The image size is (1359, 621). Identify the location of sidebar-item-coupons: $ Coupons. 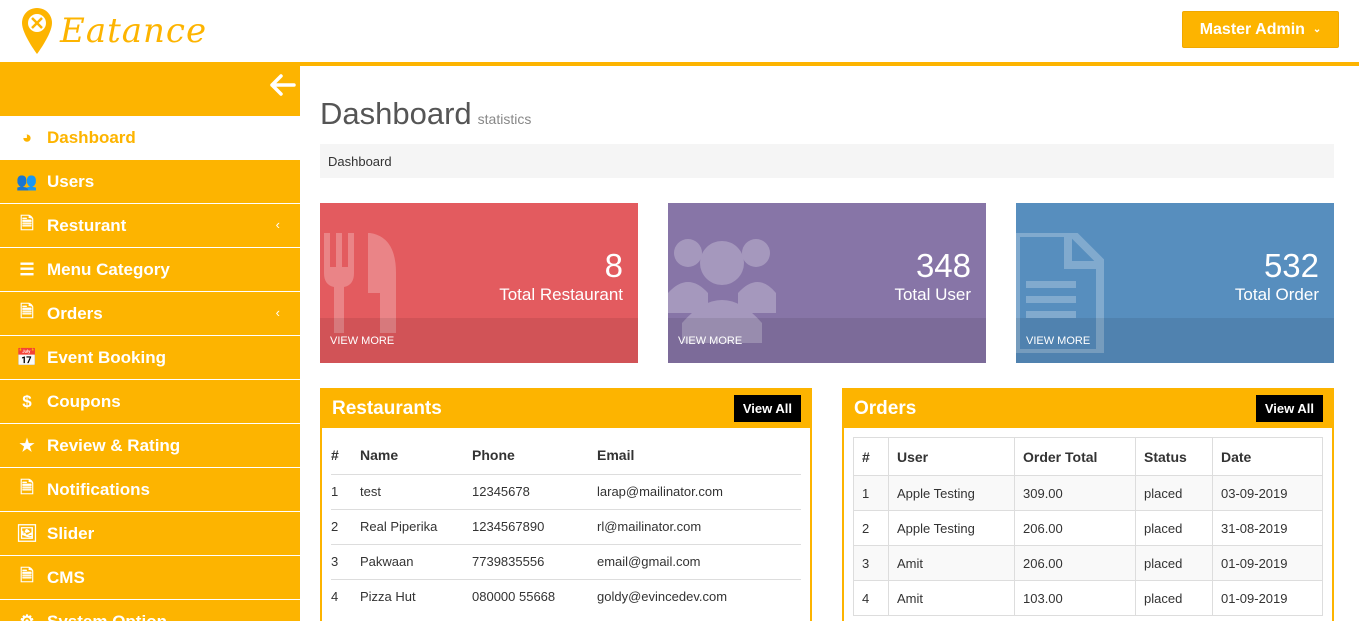
(150, 402).